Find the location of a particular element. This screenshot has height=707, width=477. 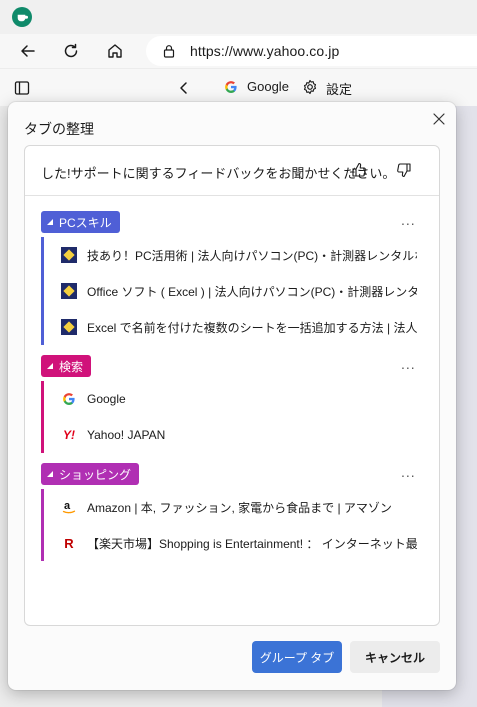

lock-icon is located at coordinates (169, 51).